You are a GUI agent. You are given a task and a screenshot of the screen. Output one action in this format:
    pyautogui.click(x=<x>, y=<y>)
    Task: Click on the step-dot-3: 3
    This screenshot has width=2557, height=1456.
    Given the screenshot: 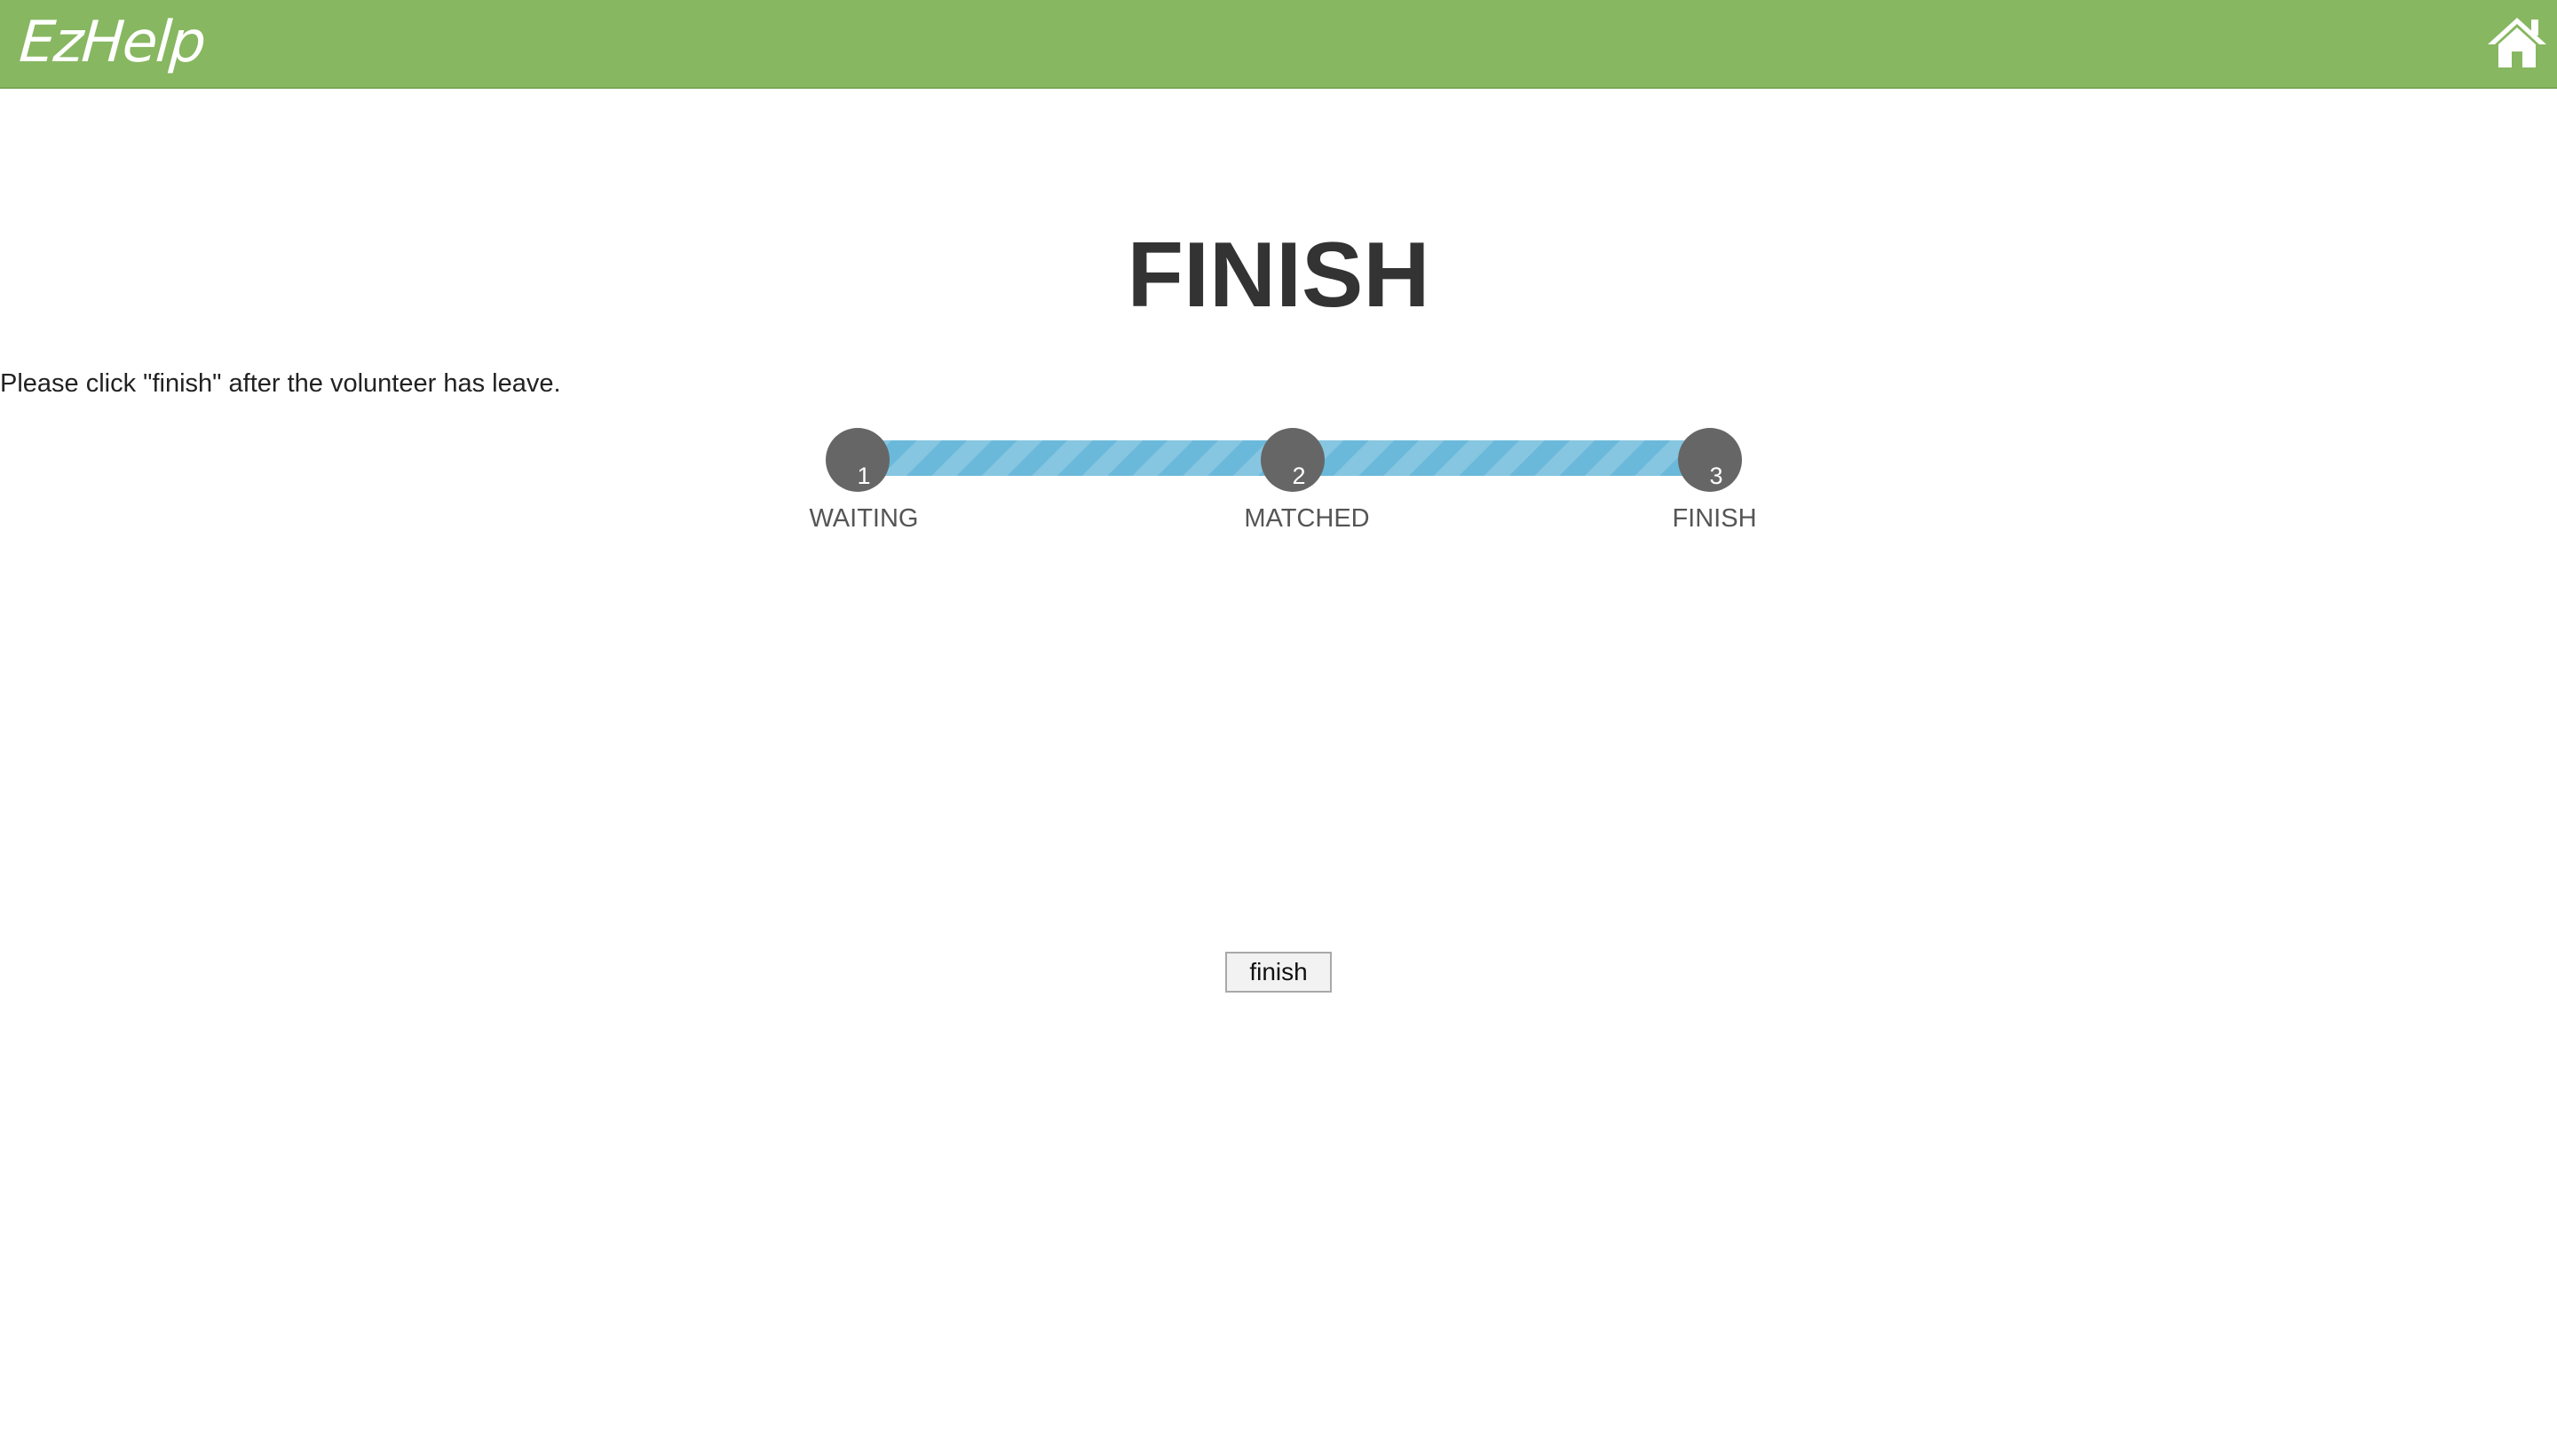 What is the action you would take?
    pyautogui.click(x=1710, y=460)
    